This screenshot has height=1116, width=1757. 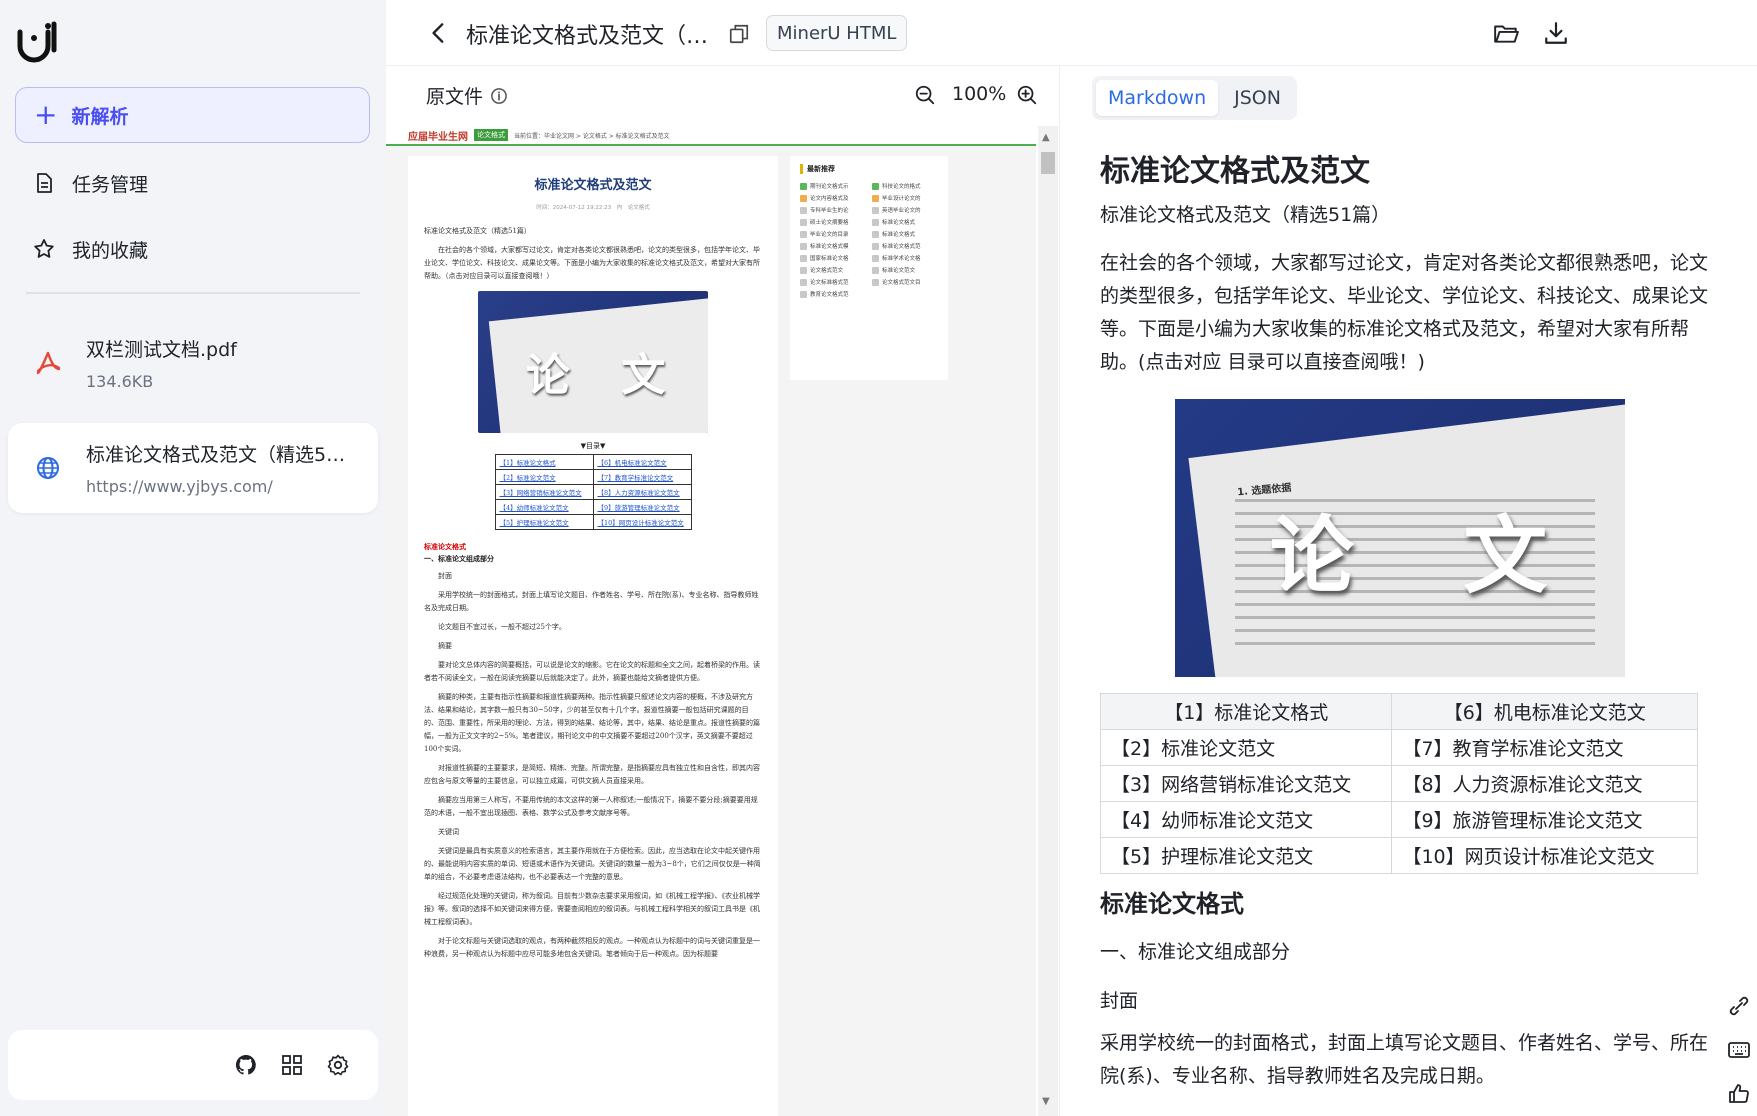 What do you see at coordinates (642, 507) in the screenshot?
I see `toc-link: 【9】旅游管理标准论文范文` at bounding box center [642, 507].